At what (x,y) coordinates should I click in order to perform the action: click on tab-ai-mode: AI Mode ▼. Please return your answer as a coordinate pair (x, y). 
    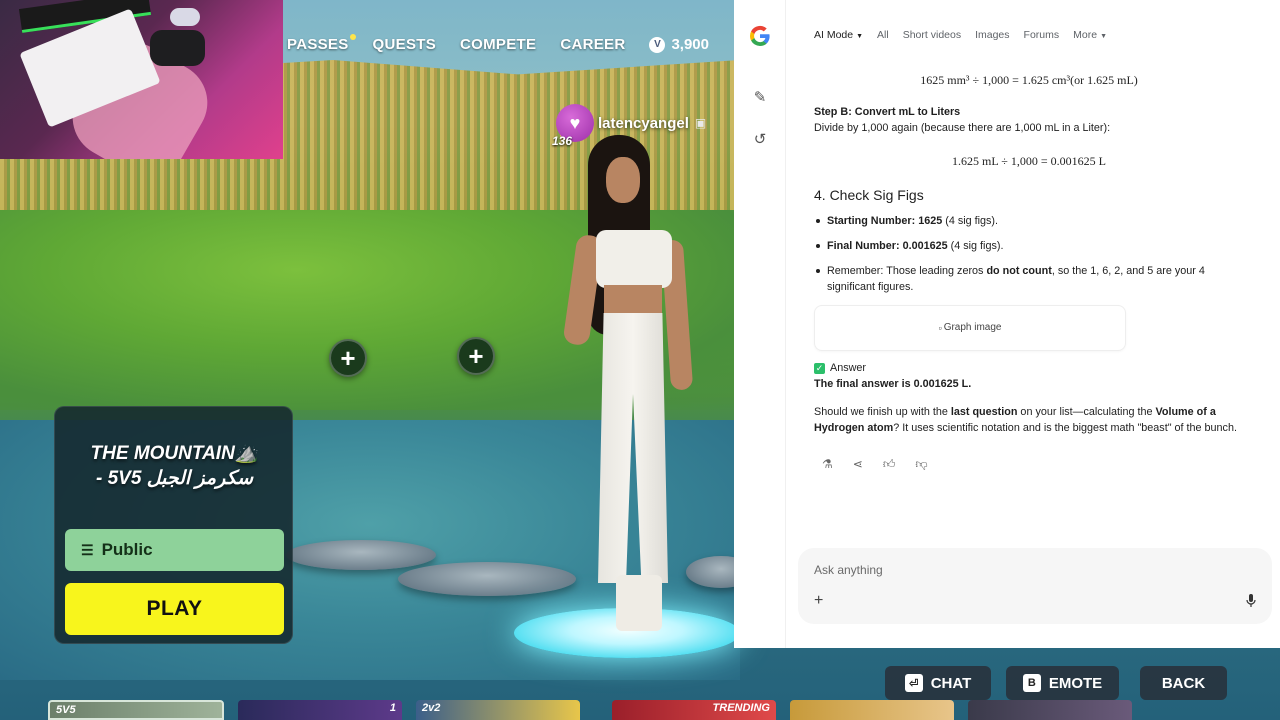
    Looking at the image, I should click on (838, 35).